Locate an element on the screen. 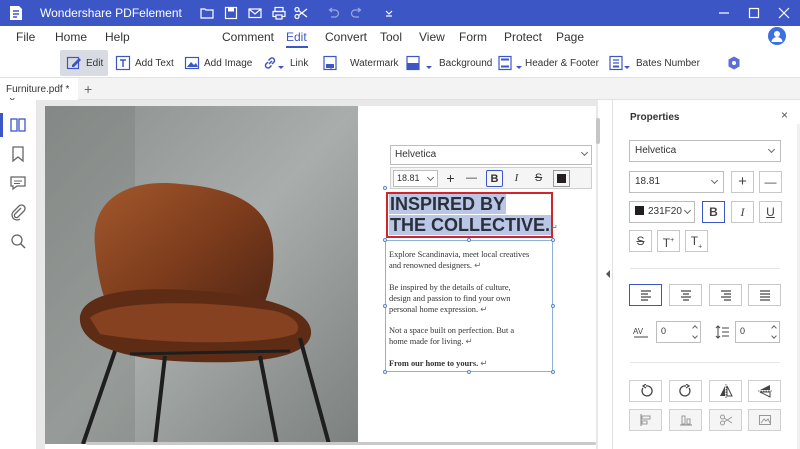  float-size-select: 18.81 is located at coordinates (415, 178).